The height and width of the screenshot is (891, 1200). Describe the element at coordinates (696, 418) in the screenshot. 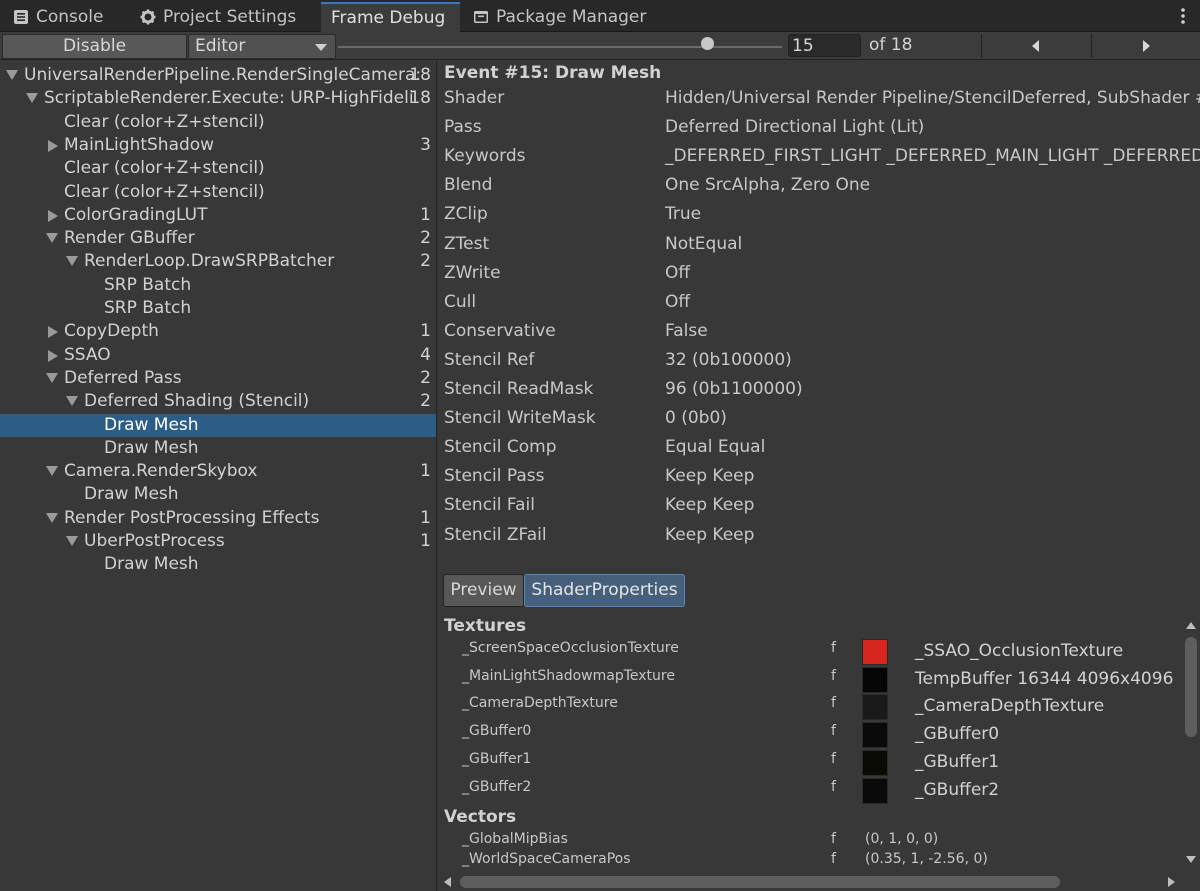

I see `property-value: 0 (0b0)` at that location.